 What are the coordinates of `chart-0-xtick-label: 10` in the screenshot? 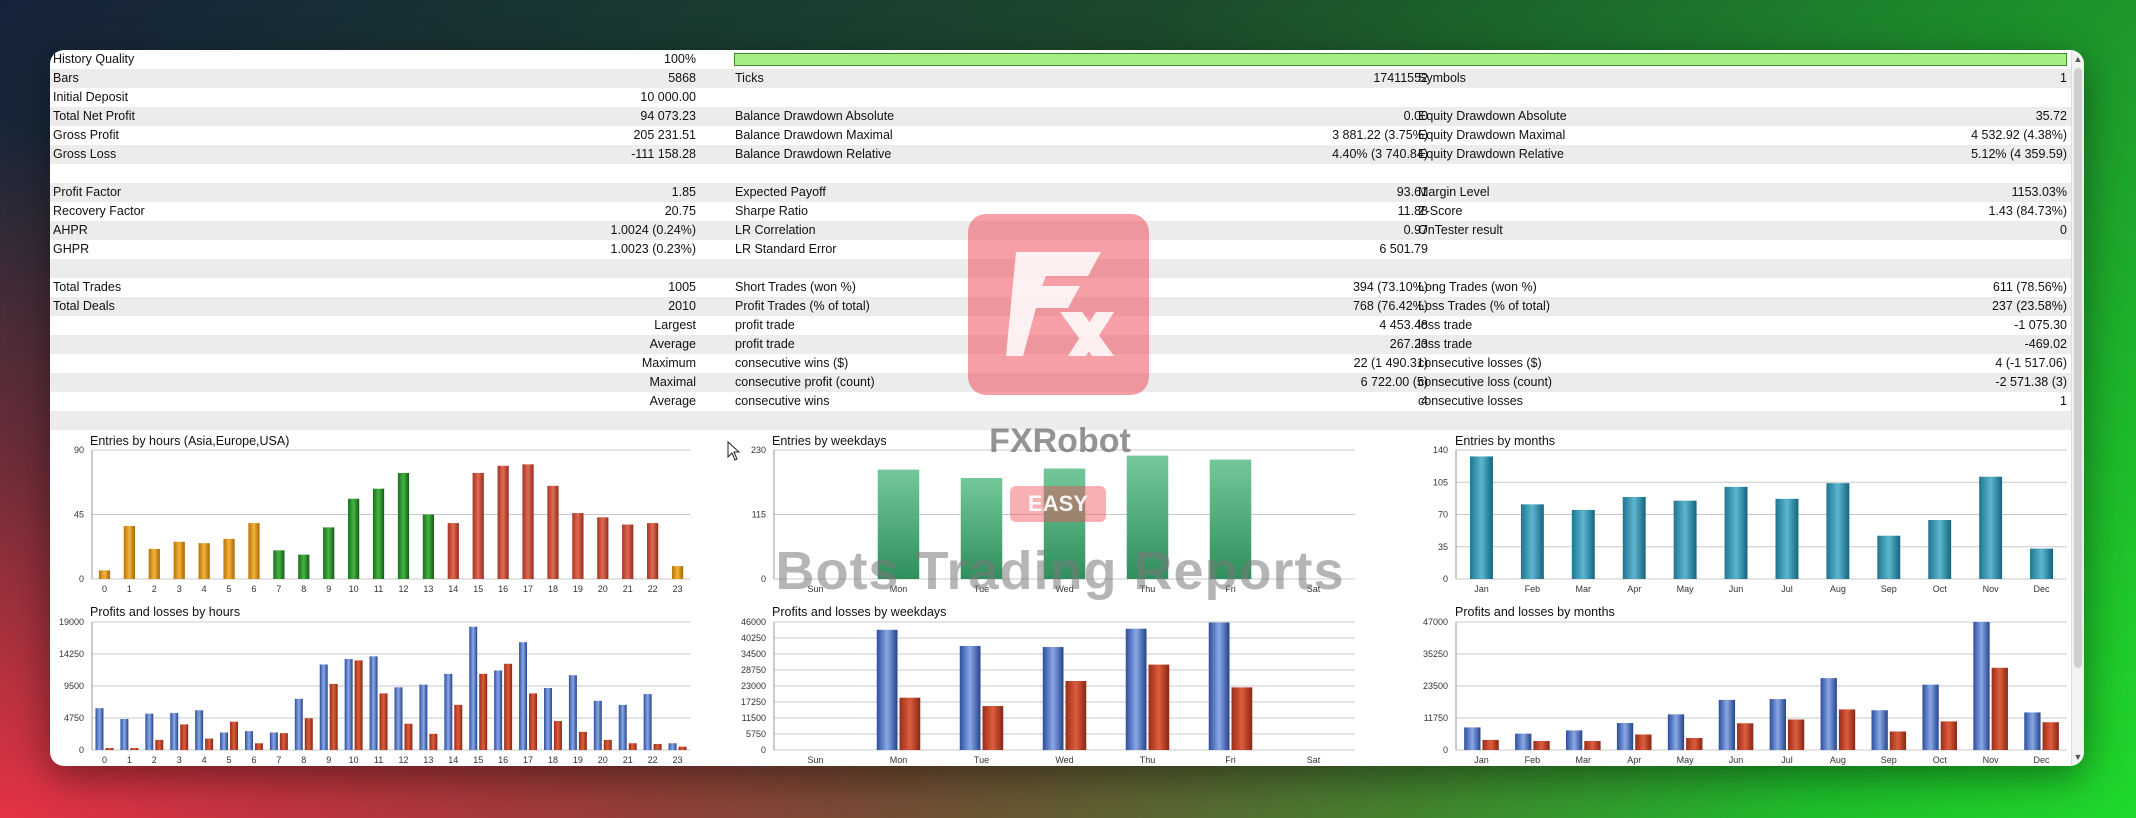 It's located at (354, 589).